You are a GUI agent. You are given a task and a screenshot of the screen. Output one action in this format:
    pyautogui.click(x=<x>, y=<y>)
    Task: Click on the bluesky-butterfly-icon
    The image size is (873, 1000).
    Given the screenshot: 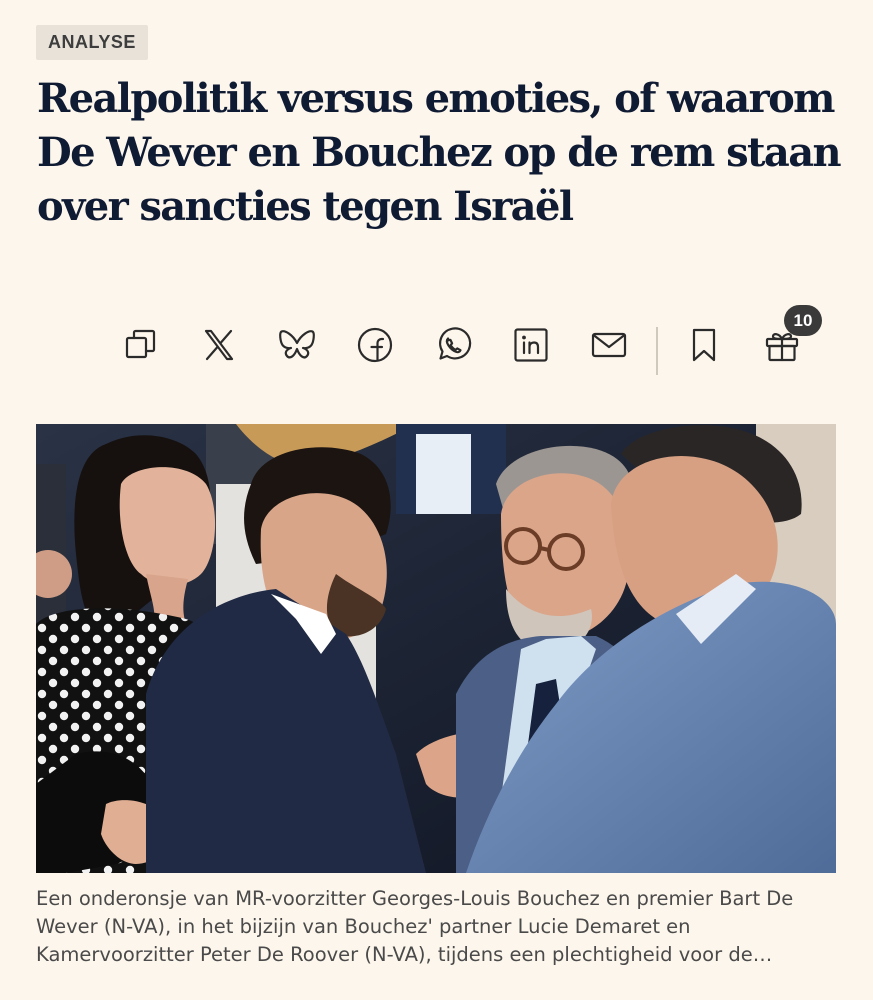 What is the action you would take?
    pyautogui.click(x=297, y=344)
    